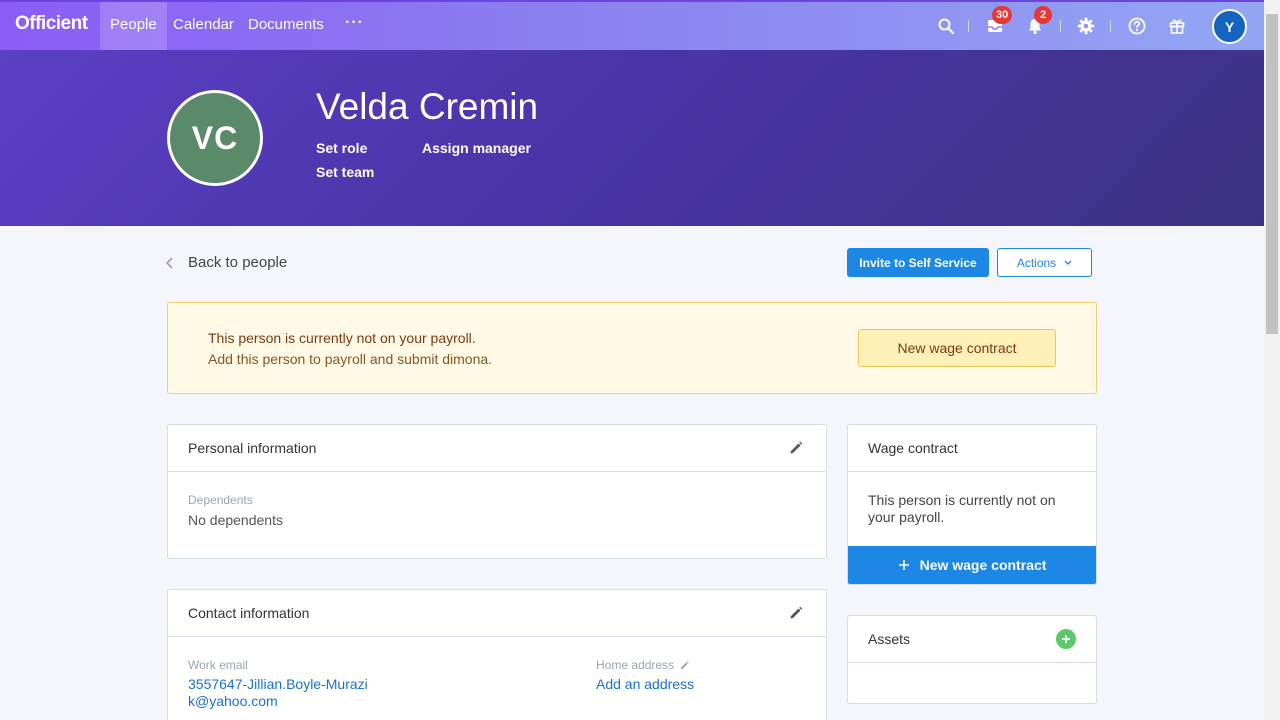 The width and height of the screenshot is (1280, 720). I want to click on card-title: Contact information, so click(249, 613).